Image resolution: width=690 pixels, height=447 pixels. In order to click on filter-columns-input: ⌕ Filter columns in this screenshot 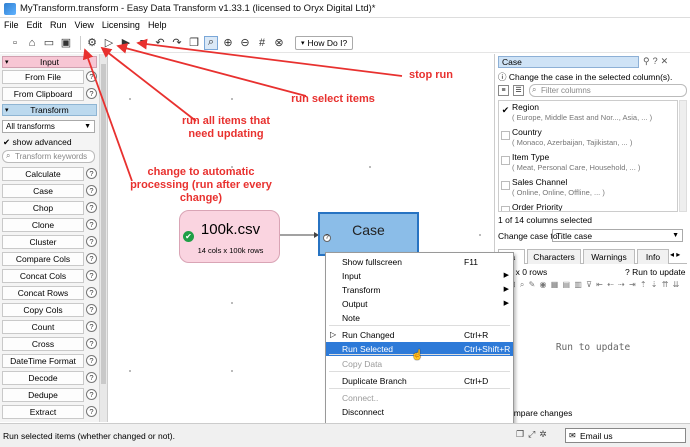, I will do `click(608, 90)`.